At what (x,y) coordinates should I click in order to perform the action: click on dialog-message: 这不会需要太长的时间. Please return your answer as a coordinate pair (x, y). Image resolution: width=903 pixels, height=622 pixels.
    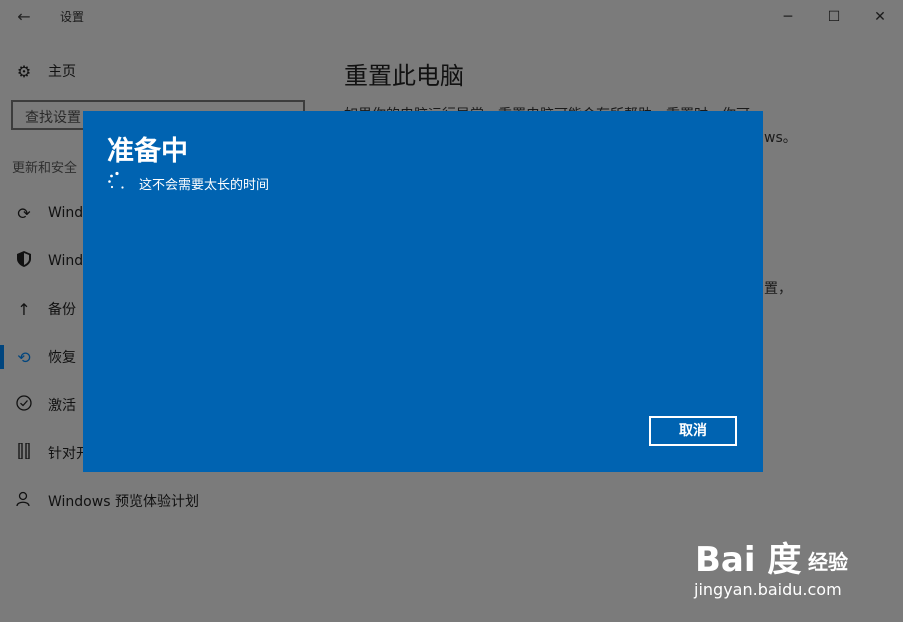
    Looking at the image, I should click on (204, 185).